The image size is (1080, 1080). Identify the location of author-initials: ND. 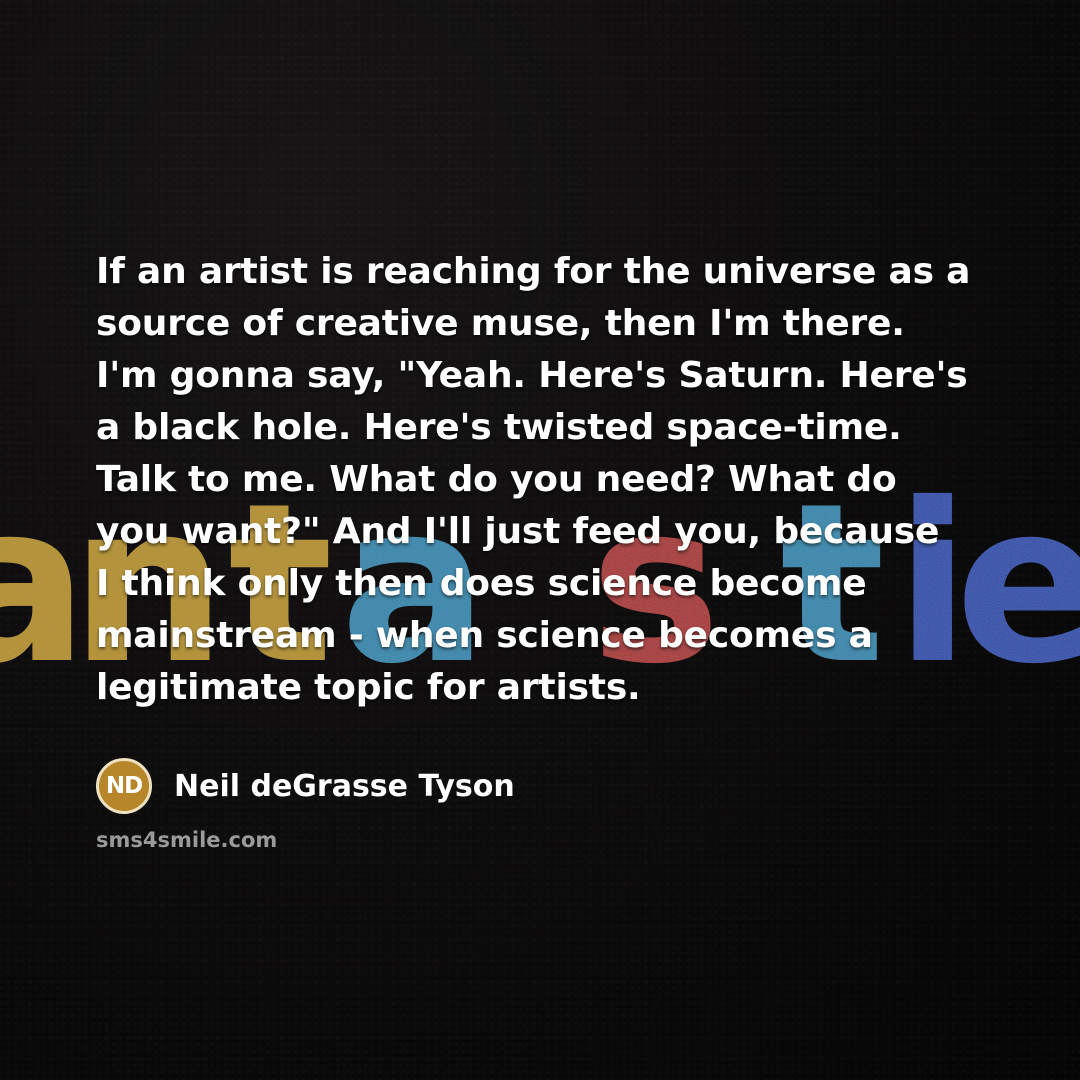
(124, 786).